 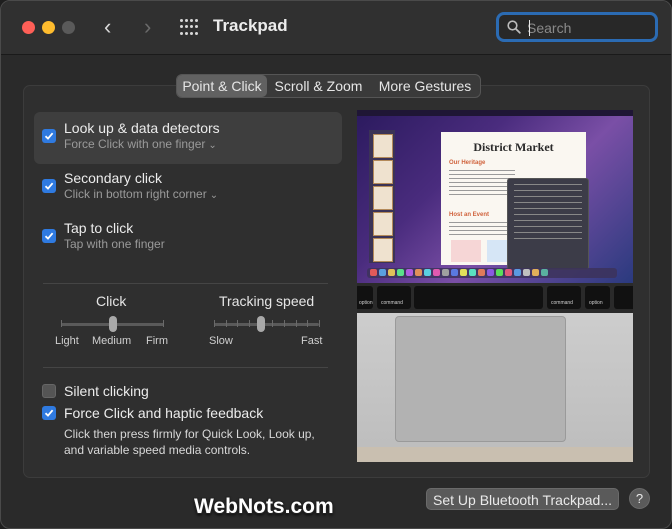 What do you see at coordinates (111, 301) in the screenshot?
I see `click-slider-title: Click` at bounding box center [111, 301].